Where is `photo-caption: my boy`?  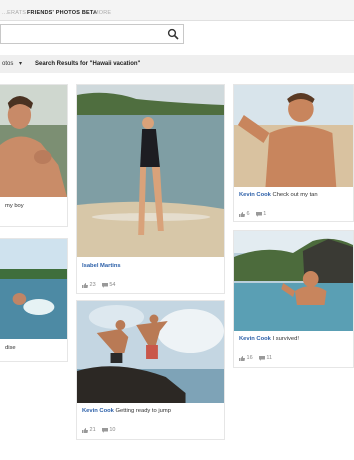 photo-caption: my boy is located at coordinates (14, 206).